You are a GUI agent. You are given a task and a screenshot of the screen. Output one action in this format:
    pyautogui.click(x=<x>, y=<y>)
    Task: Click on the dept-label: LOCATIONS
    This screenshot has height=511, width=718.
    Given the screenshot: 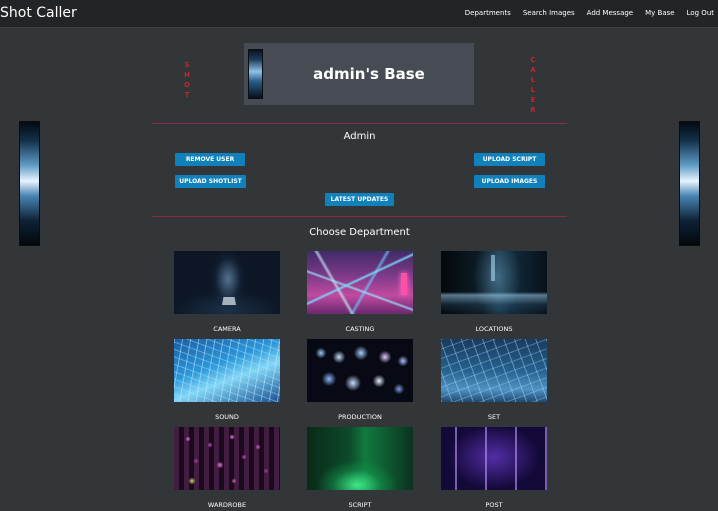 What is the action you would take?
    pyautogui.click(x=494, y=329)
    